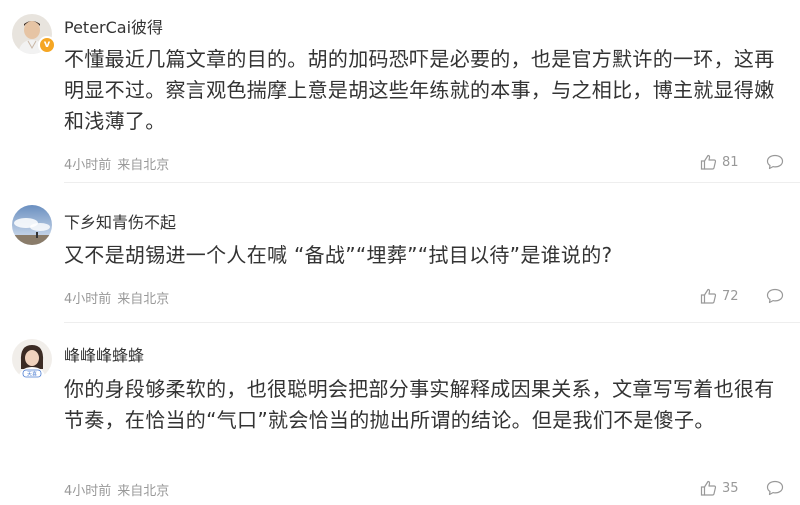 This screenshot has width=800, height=505. I want to click on comment-actions: 72, so click(742, 296).